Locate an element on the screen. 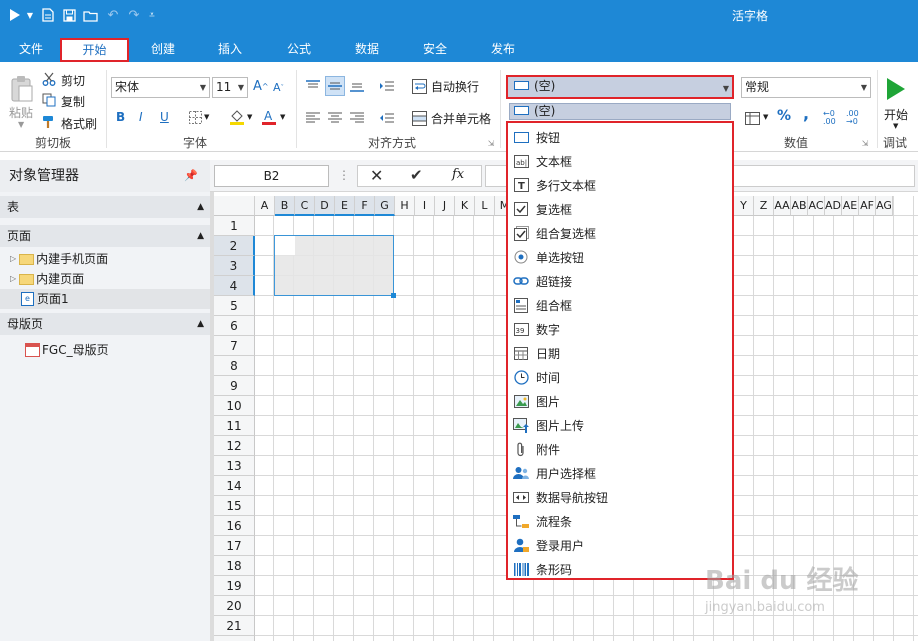 This screenshot has width=918, height=641. tab-security: 安全 is located at coordinates (435, 51).